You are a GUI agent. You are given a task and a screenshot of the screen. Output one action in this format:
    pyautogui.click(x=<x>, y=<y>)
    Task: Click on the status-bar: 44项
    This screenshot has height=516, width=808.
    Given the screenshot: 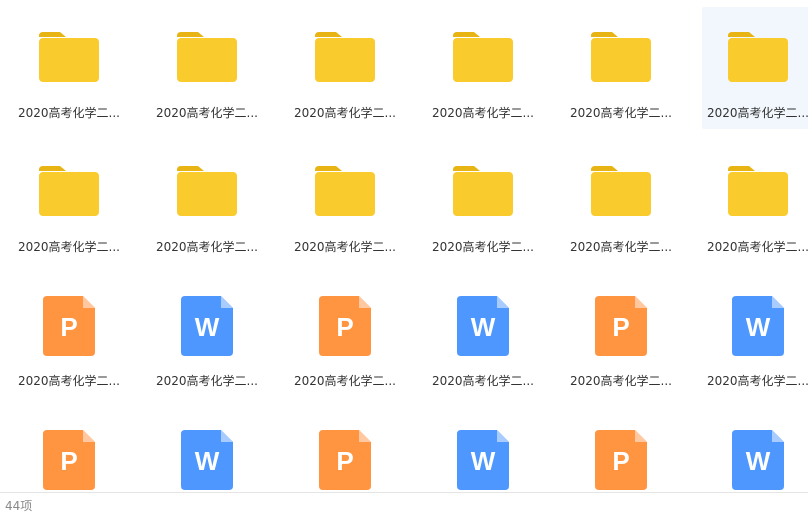 What is the action you would take?
    pyautogui.click(x=404, y=504)
    